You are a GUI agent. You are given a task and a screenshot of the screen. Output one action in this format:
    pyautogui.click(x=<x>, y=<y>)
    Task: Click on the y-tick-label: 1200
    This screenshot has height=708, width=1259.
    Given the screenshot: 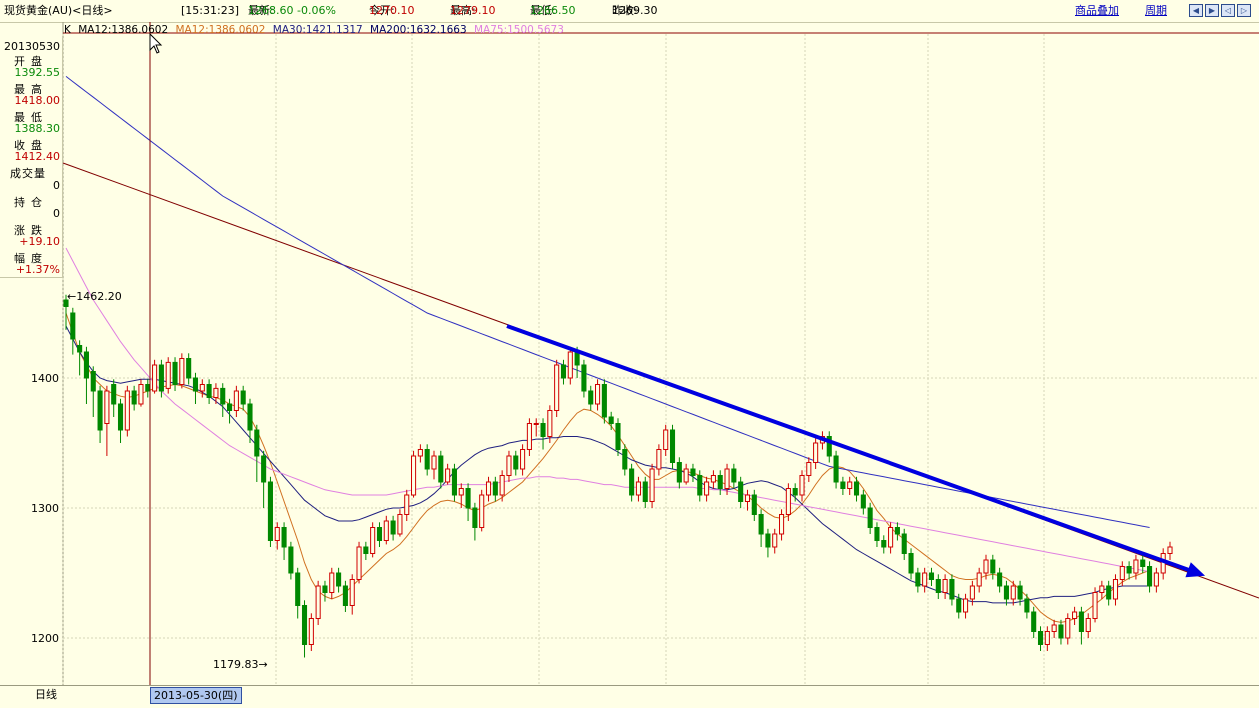 What is the action you would take?
    pyautogui.click(x=45, y=638)
    